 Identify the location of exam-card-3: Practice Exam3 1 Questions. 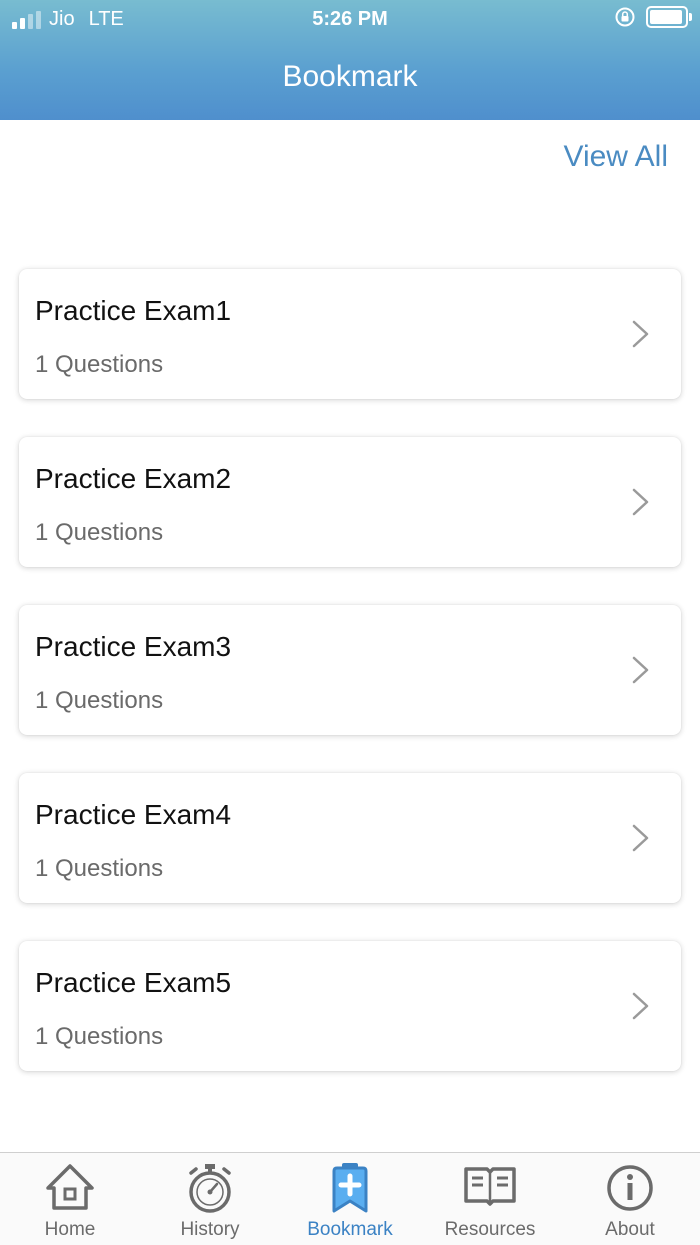
(350, 670).